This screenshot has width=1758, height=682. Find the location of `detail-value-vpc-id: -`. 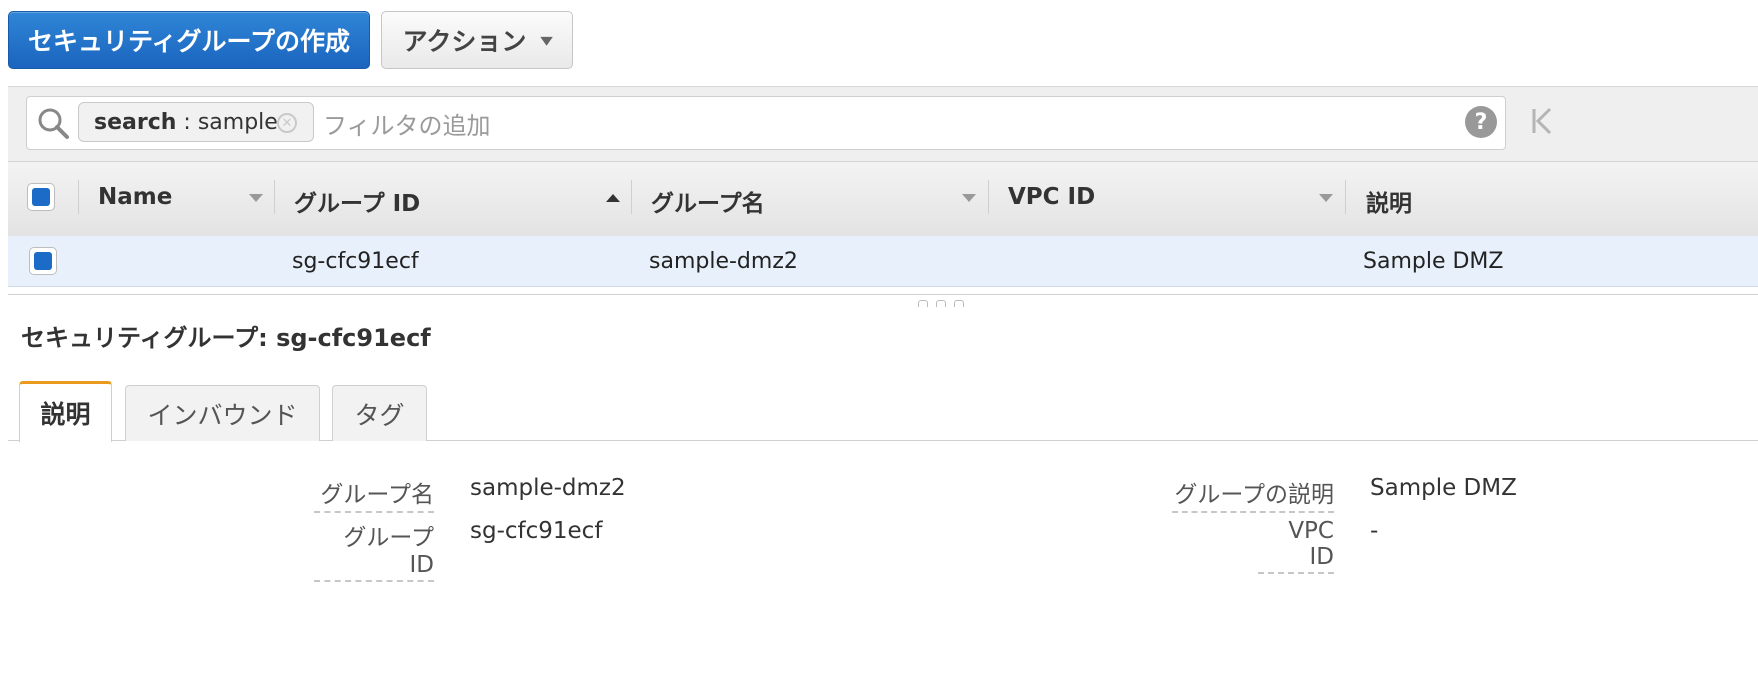

detail-value-vpc-id: - is located at coordinates (1374, 531).